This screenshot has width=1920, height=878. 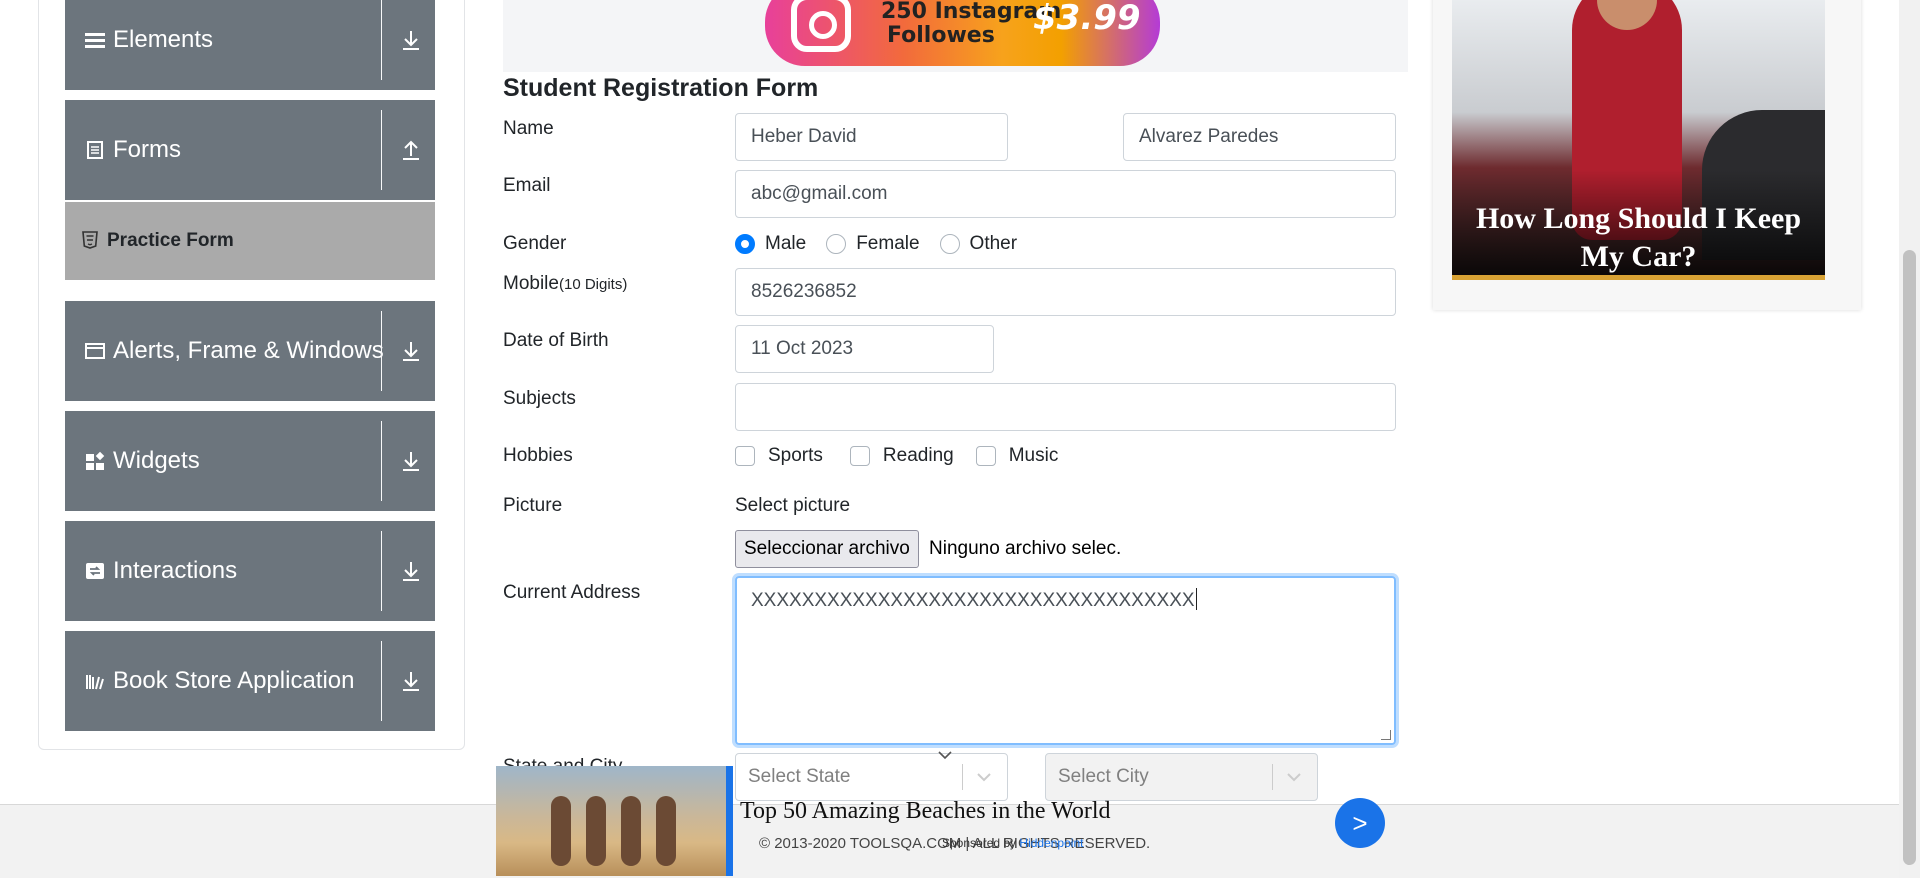 What do you see at coordinates (925, 811) in the screenshot?
I see `ad-title: Top 50 Amazing Beaches in the World` at bounding box center [925, 811].